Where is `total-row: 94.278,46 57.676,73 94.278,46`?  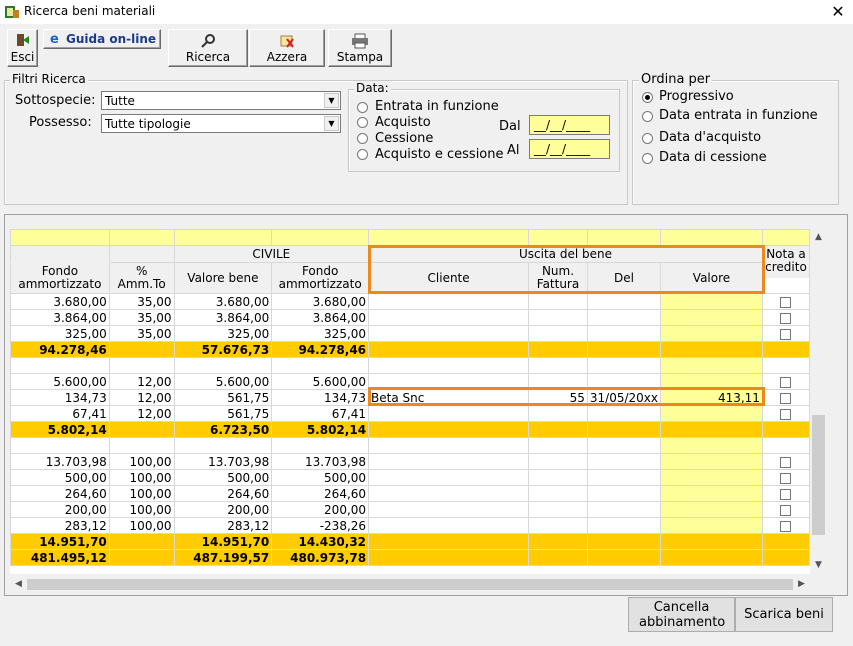 total-row: 94.278,46 57.676,73 94.278,46 is located at coordinates (410, 349).